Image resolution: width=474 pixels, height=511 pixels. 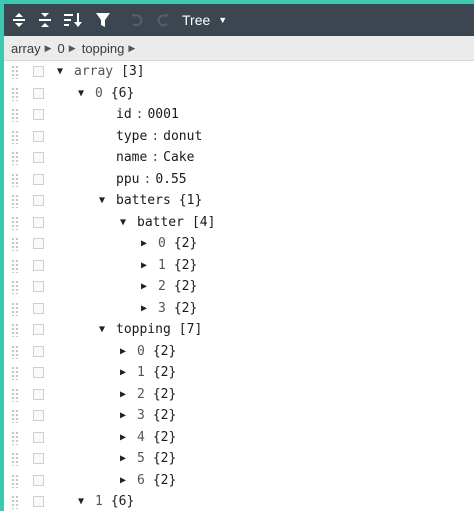 What do you see at coordinates (178, 157) in the screenshot?
I see `node-value: Cake` at bounding box center [178, 157].